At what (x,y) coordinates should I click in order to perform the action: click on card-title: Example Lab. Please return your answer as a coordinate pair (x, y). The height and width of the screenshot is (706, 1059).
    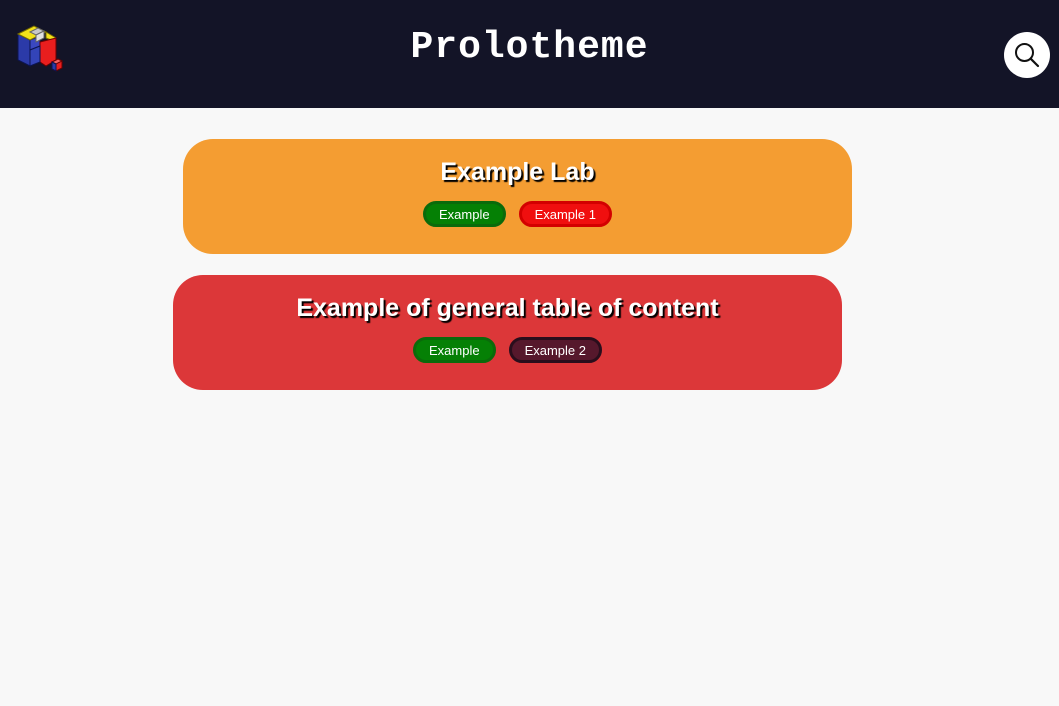
    Looking at the image, I should click on (517, 172).